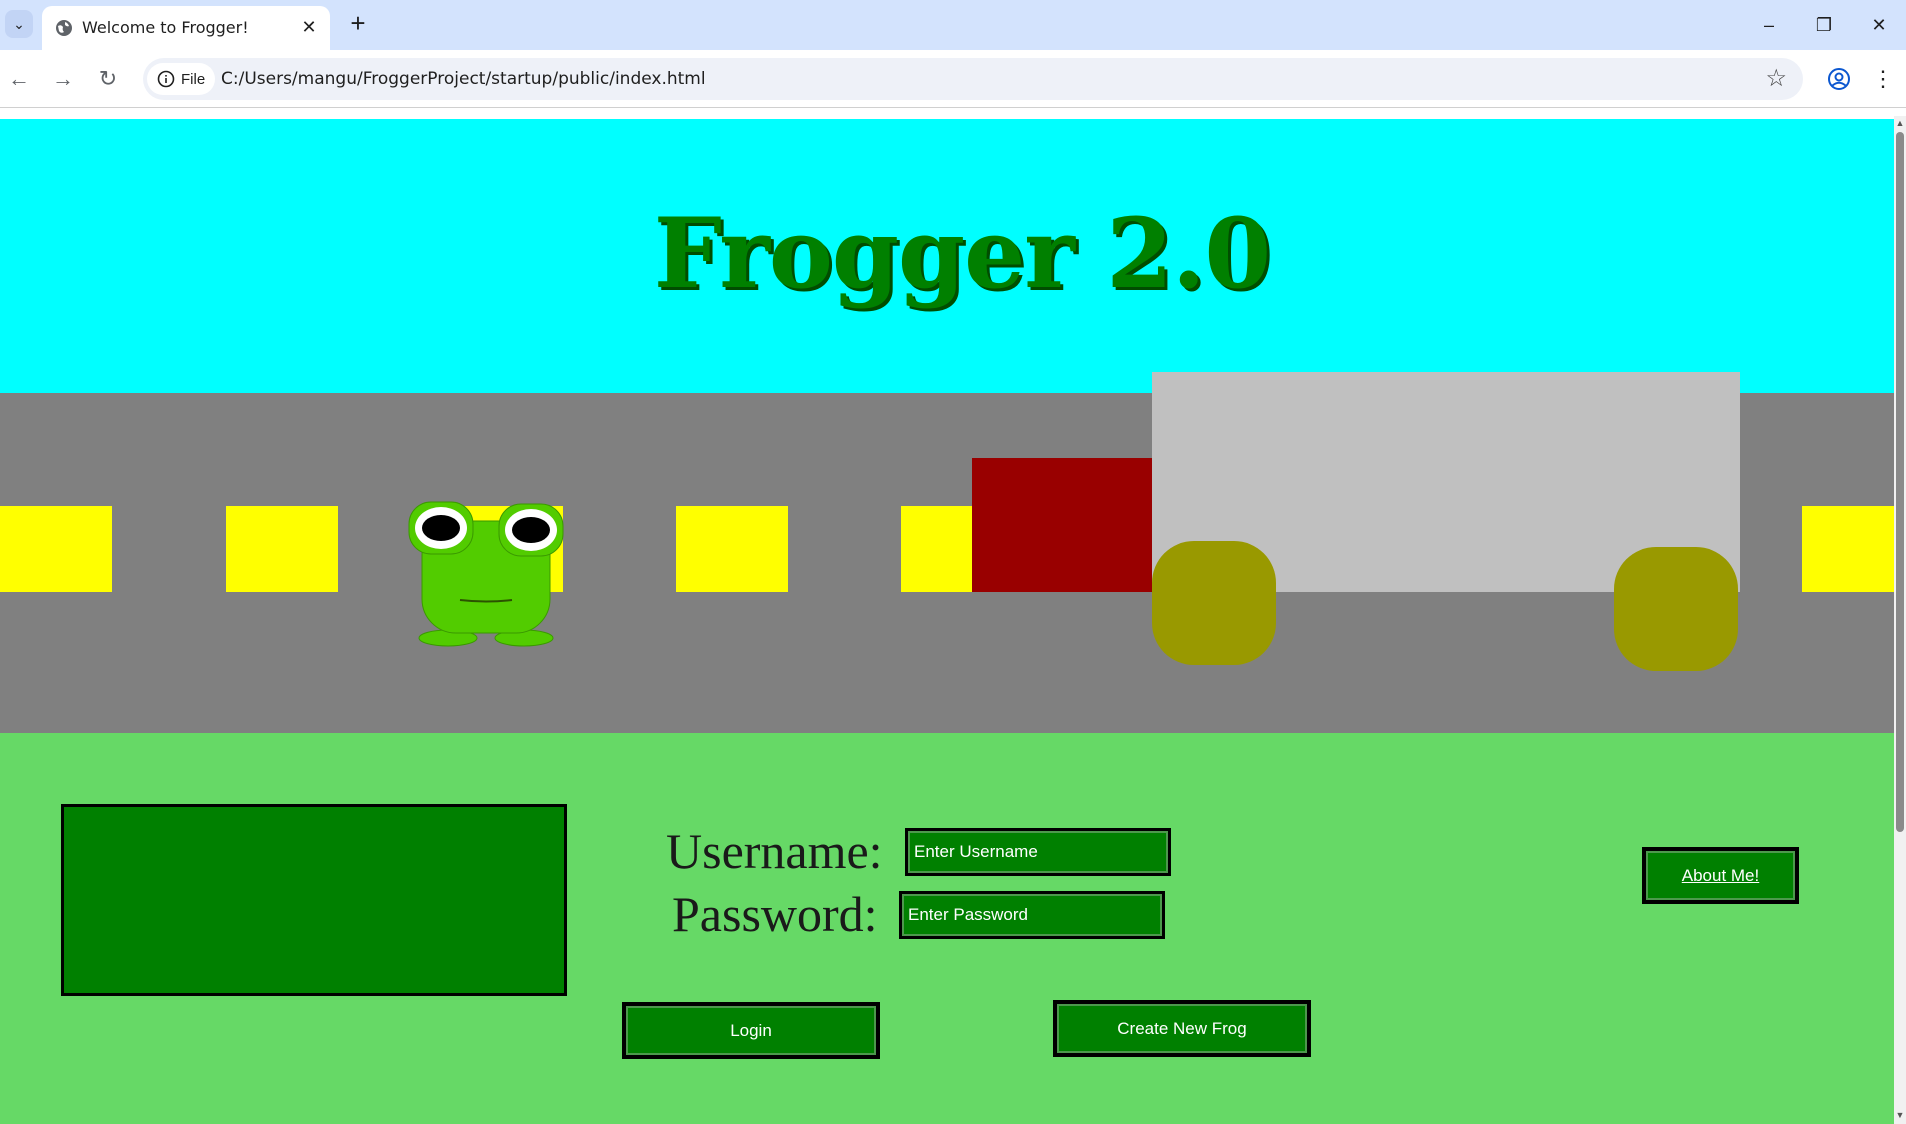  What do you see at coordinates (1883, 79) in the screenshot?
I see `menu-icon: ⋮` at bounding box center [1883, 79].